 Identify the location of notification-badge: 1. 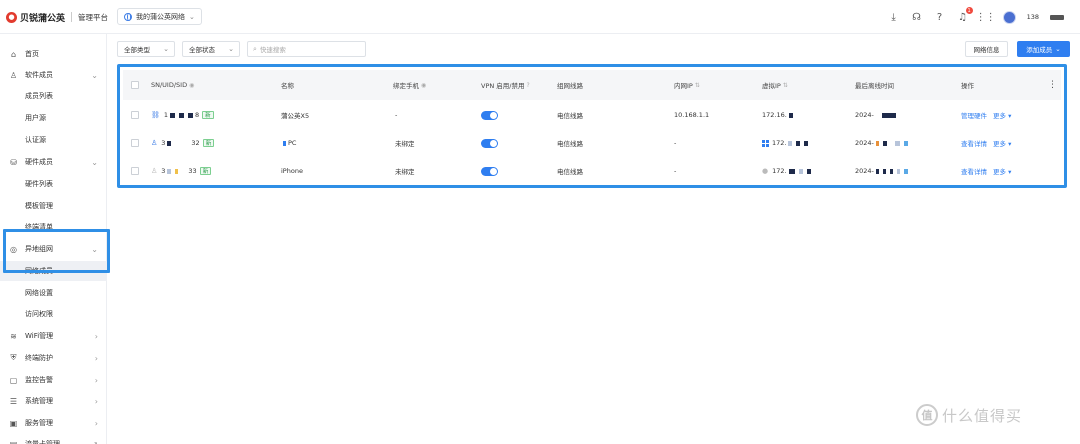
(969, 10).